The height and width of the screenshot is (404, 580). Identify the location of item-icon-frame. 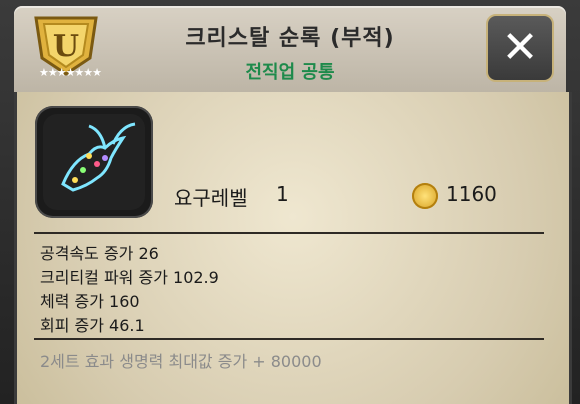
(94, 162).